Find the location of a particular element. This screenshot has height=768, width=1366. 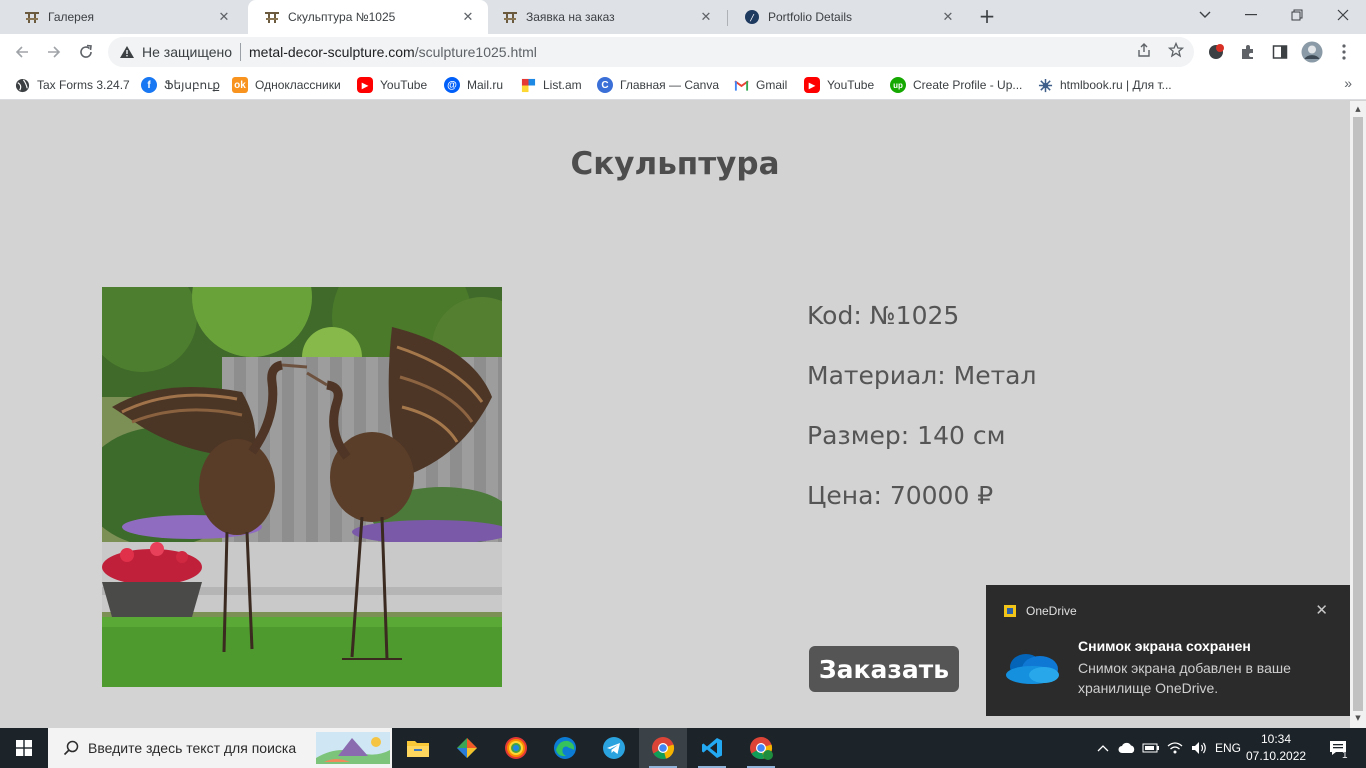

notification-app-name: OneDrive is located at coordinates (1051, 611).